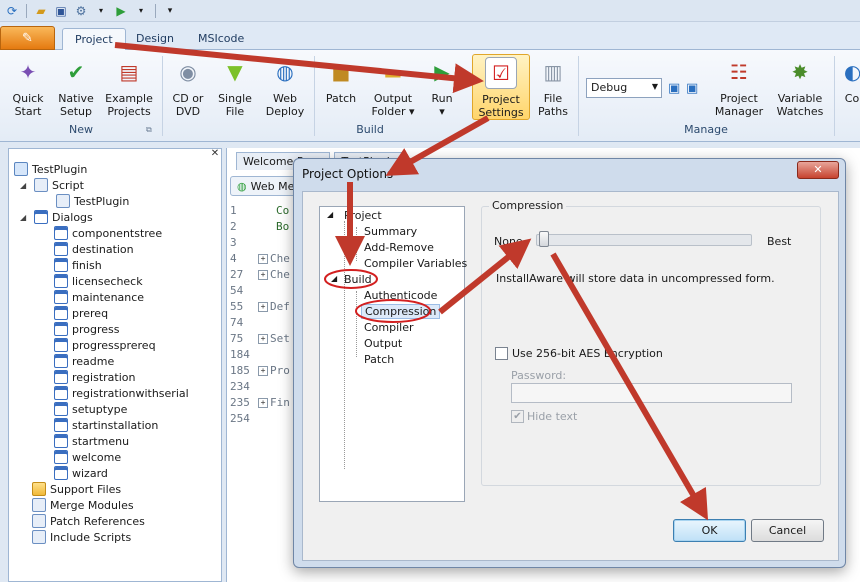  What do you see at coordinates (390, 231) in the screenshot?
I see `tree-node-summary: Summary` at bounding box center [390, 231].